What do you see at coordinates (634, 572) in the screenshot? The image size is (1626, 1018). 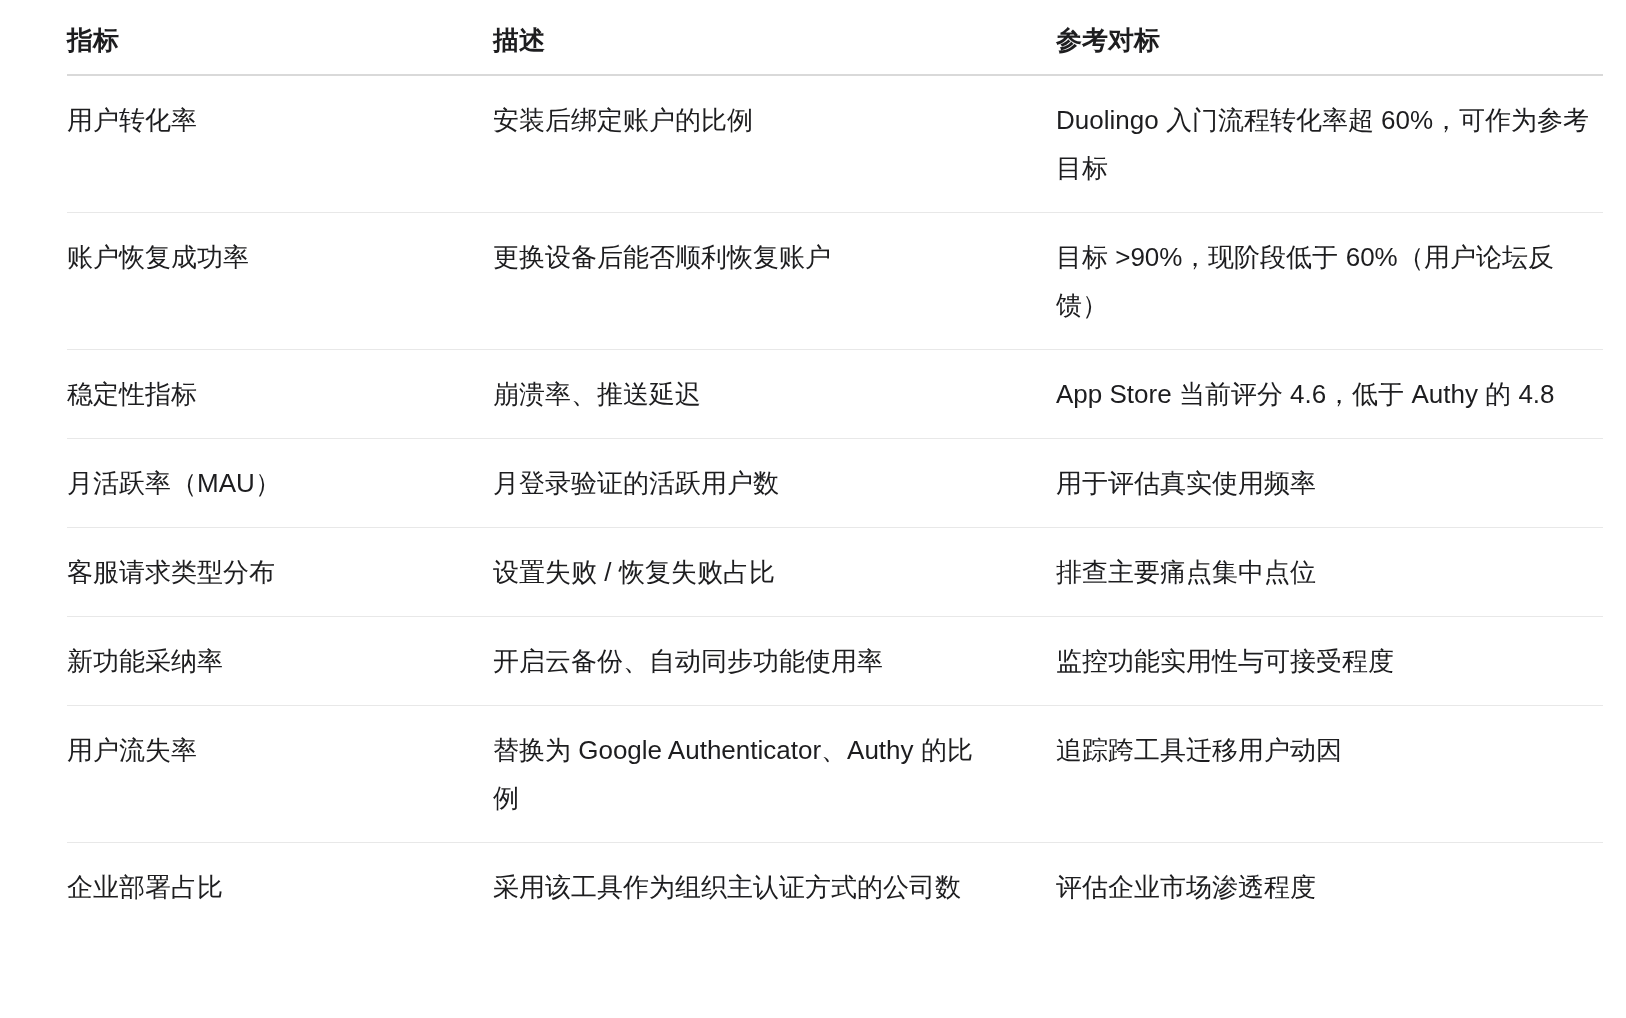 I see `table-cell-text: 设置失败 / 恢复失败占比` at bounding box center [634, 572].